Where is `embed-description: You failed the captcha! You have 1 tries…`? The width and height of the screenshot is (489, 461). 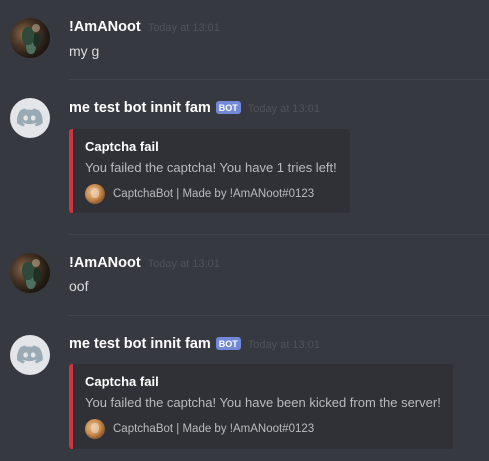
embed-description: You failed the captcha! You have 1 tries… is located at coordinates (211, 167).